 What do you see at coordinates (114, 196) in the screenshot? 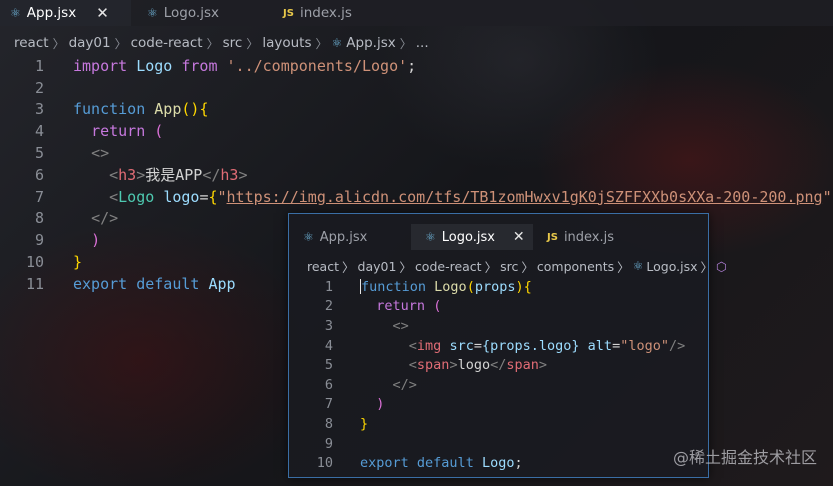
I see `tag-bracket: <` at bounding box center [114, 196].